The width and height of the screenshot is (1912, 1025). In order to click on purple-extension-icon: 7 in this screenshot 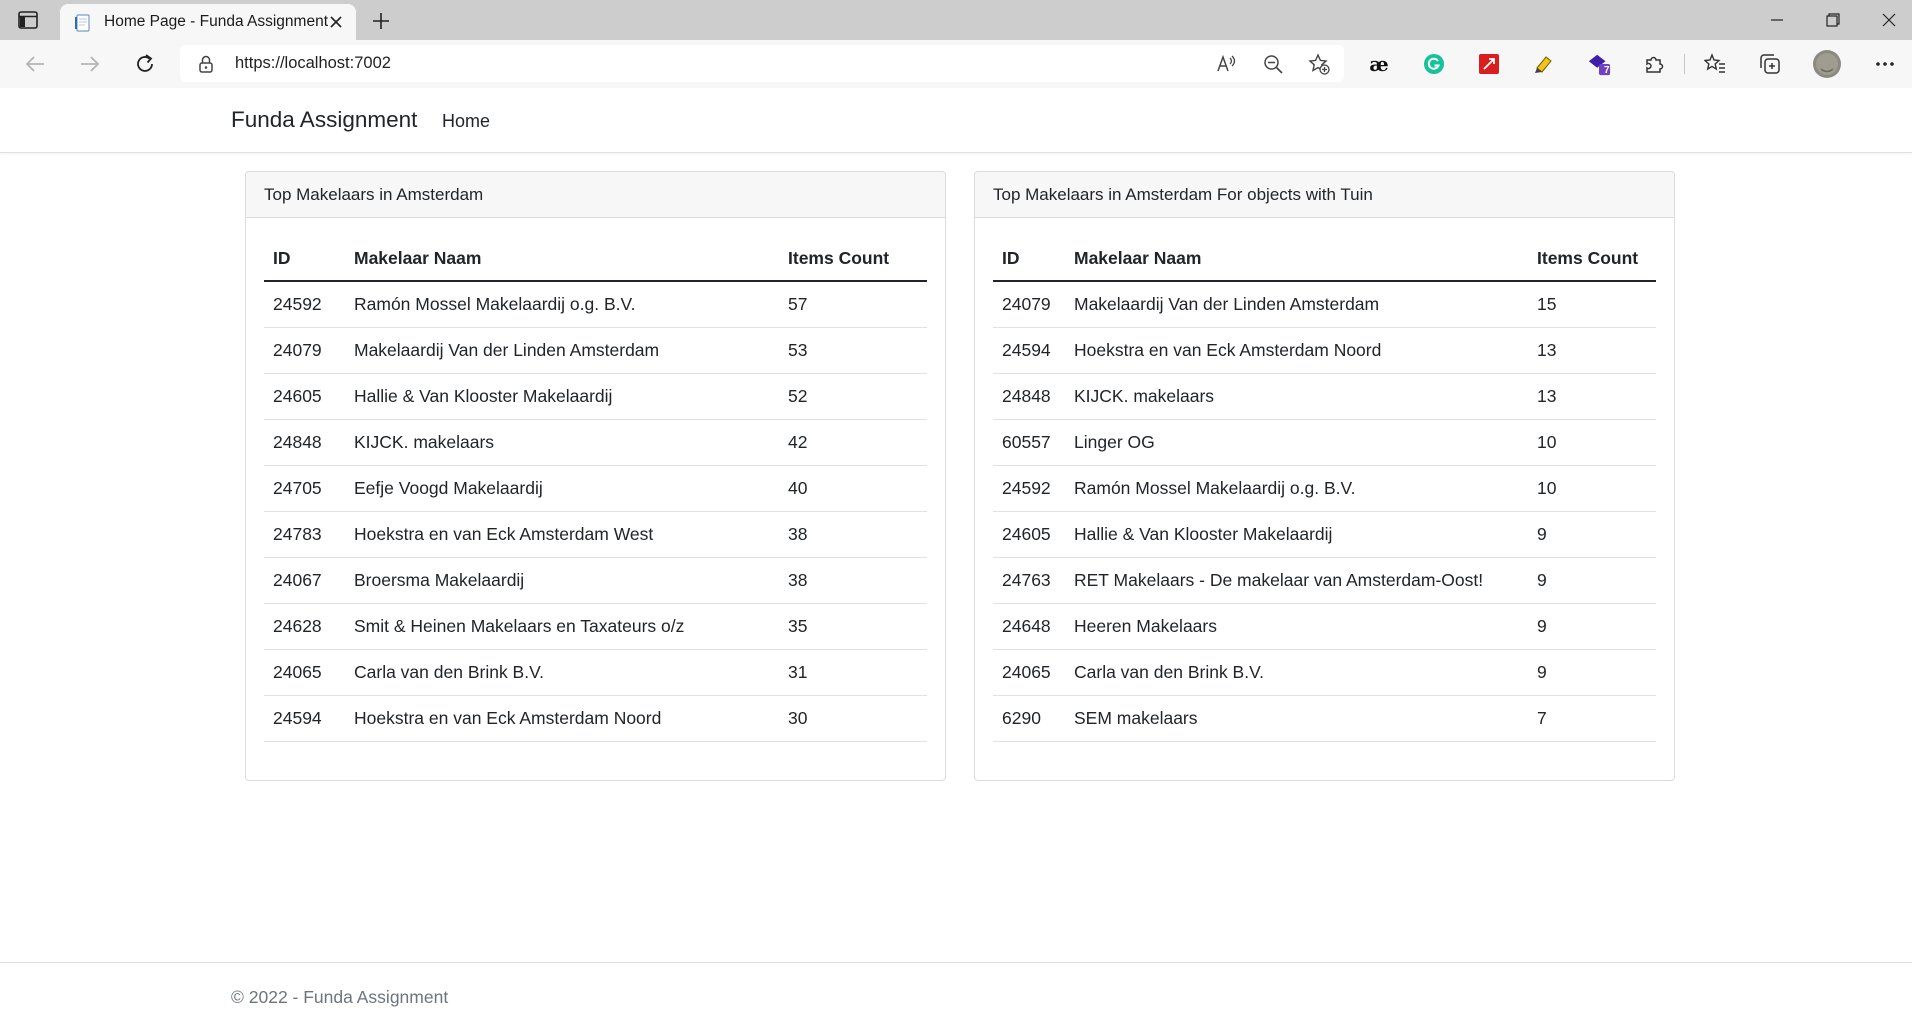, I will do `click(1599, 64)`.